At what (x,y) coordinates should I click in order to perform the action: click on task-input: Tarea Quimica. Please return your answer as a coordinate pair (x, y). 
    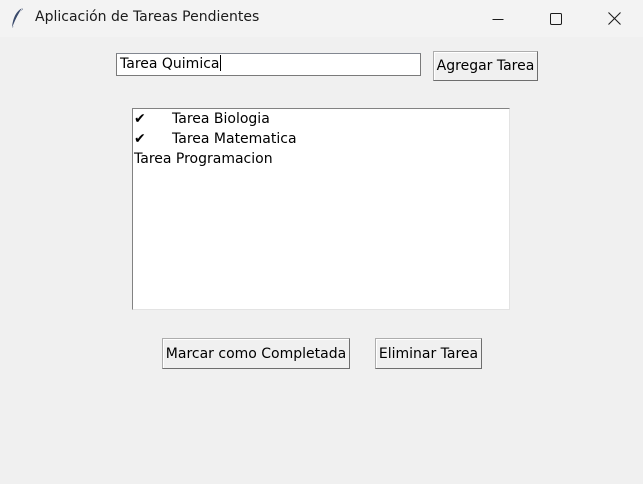
    Looking at the image, I should click on (268, 64).